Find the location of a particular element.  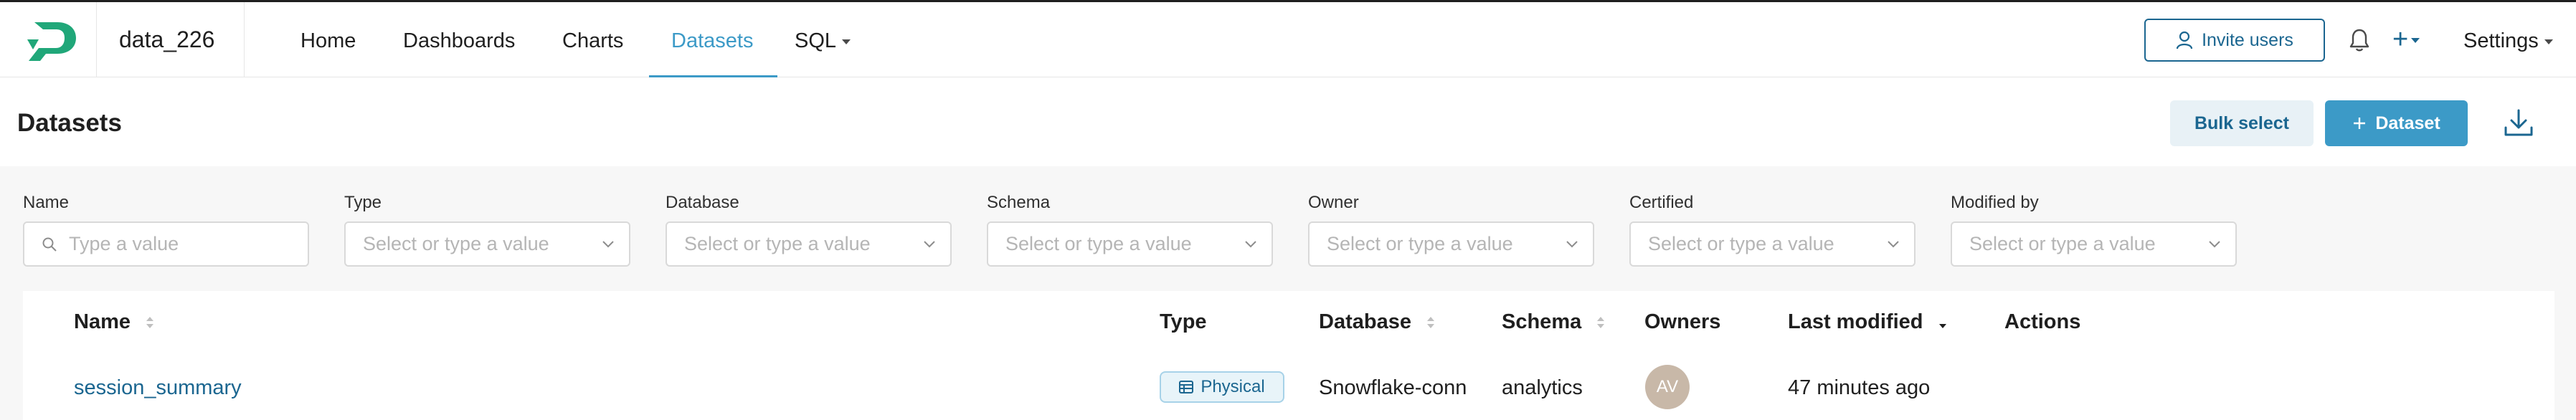

column-header-type: Type is located at coordinates (1183, 321).